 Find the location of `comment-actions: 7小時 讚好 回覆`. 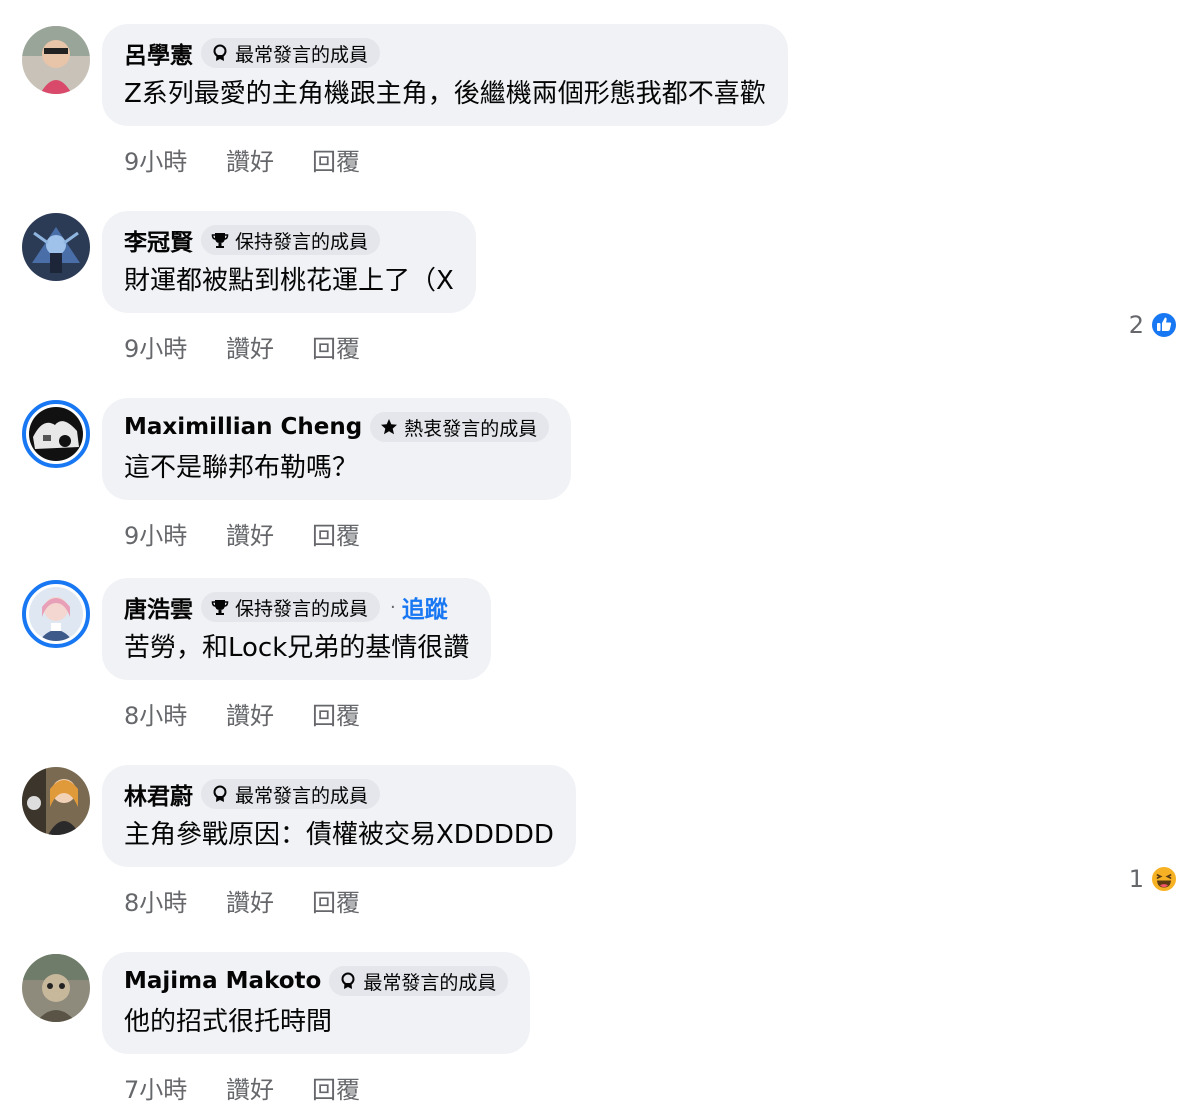

comment-actions: 7小時 讚好 回覆 is located at coordinates (242, 1087).